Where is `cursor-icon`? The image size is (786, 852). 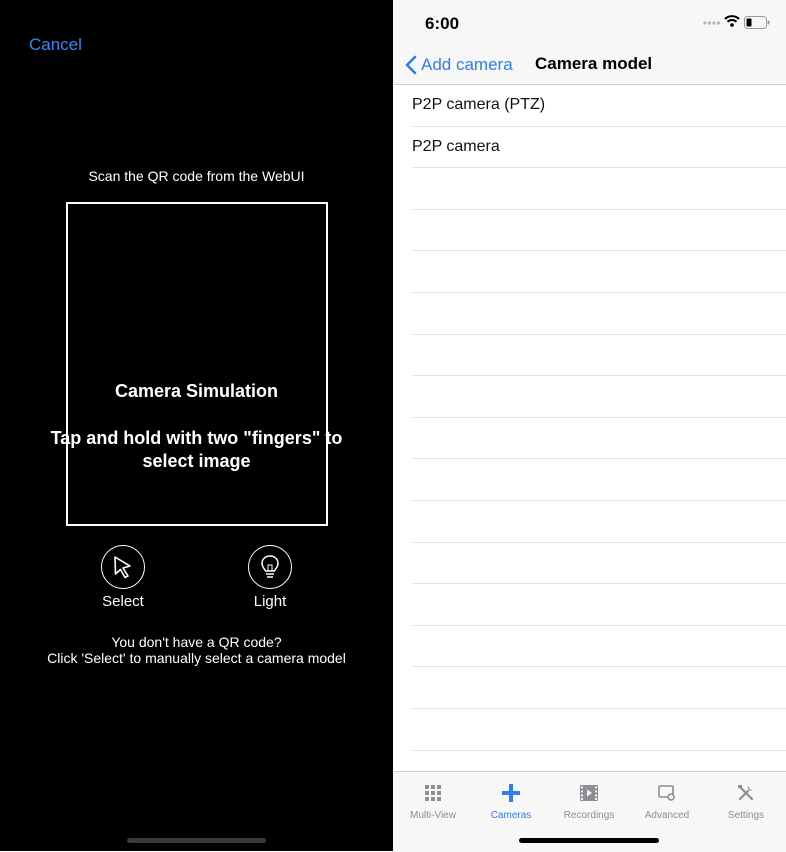
cursor-icon is located at coordinates (123, 567).